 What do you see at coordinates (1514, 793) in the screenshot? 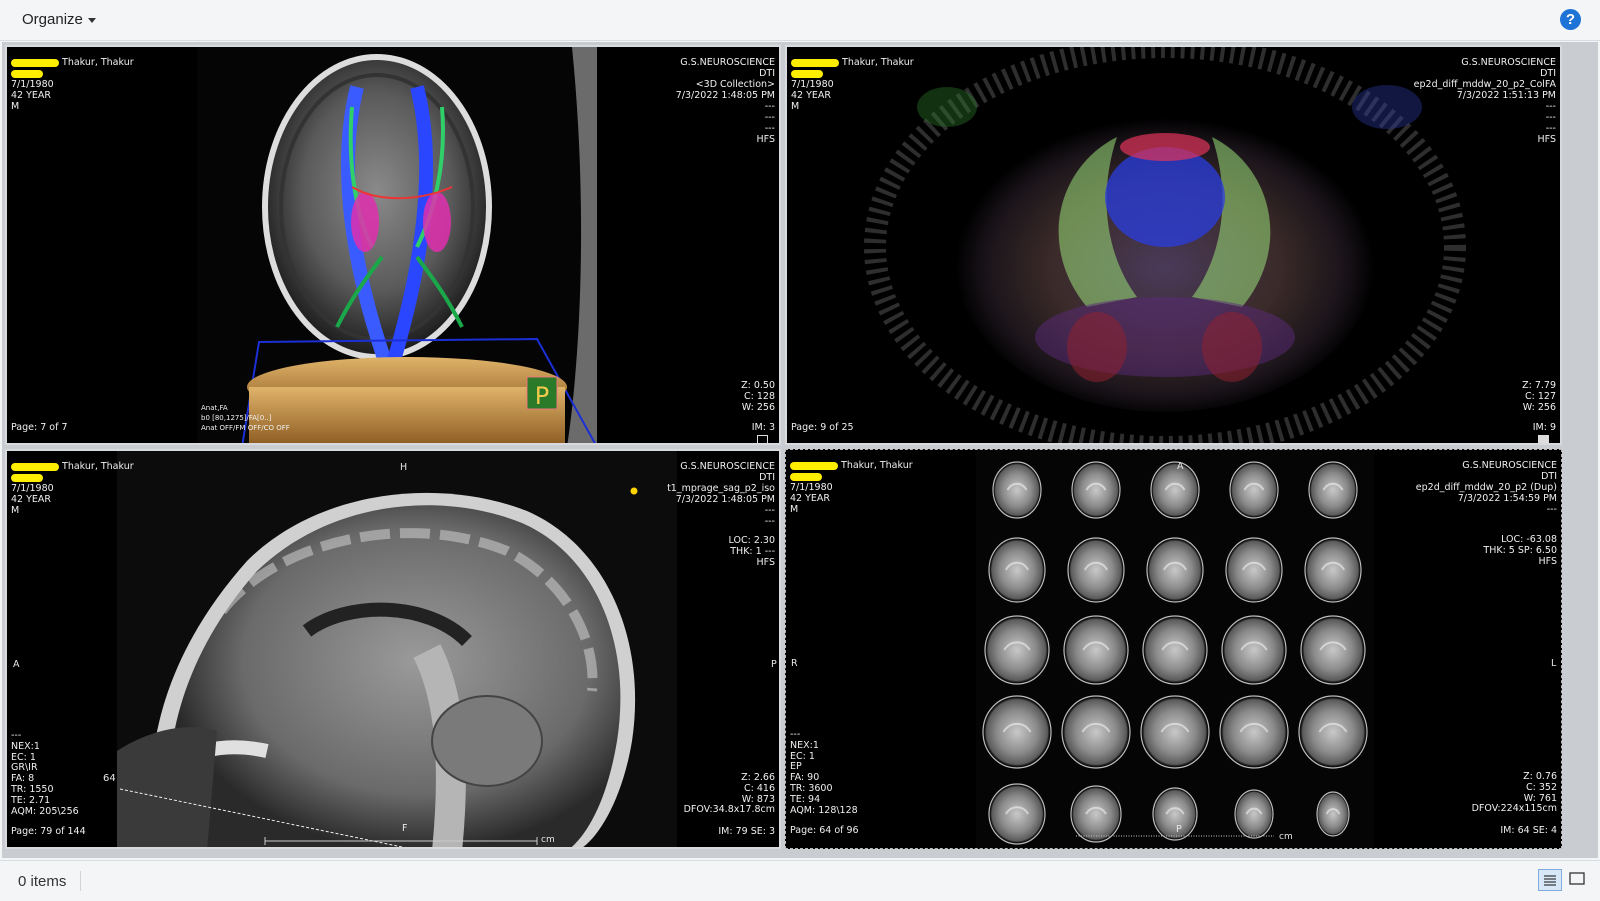
I see `window-level: Z: 0.76 C: 352 W: 761 DFOV:224x115cm` at bounding box center [1514, 793].